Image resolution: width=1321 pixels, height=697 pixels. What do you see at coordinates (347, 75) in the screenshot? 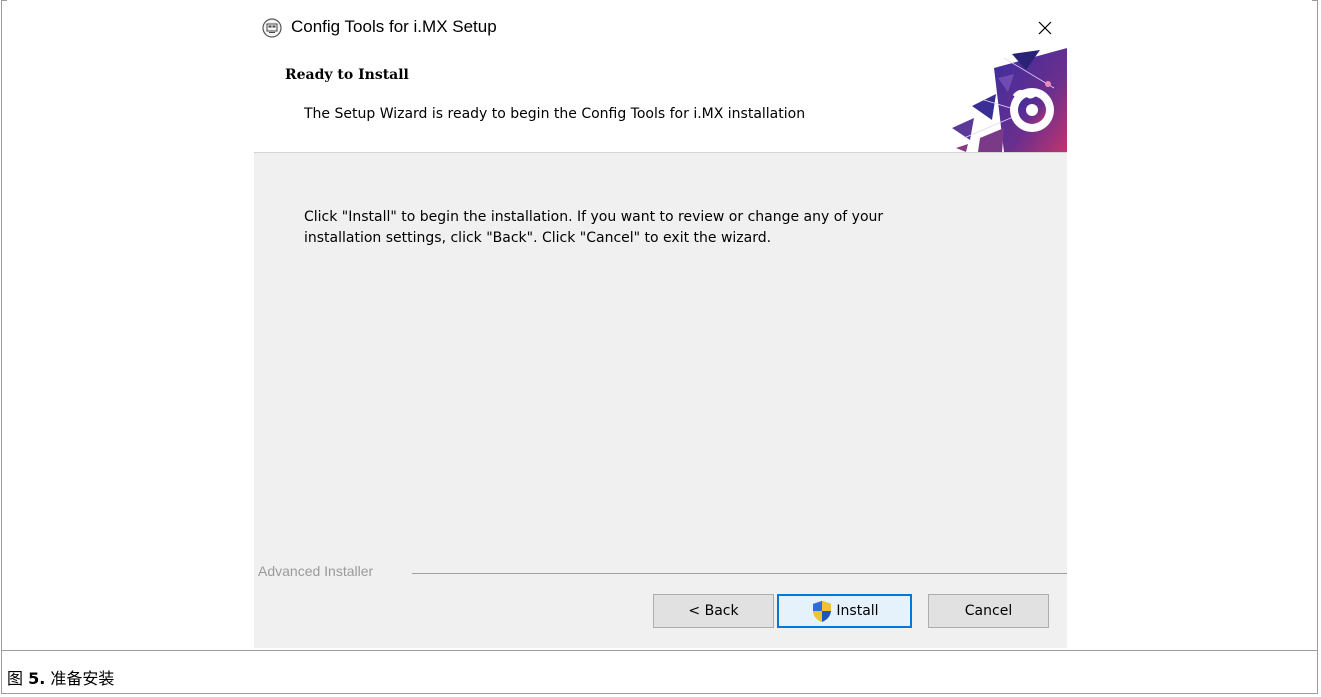
I see `page-title: Ready to Install` at bounding box center [347, 75].